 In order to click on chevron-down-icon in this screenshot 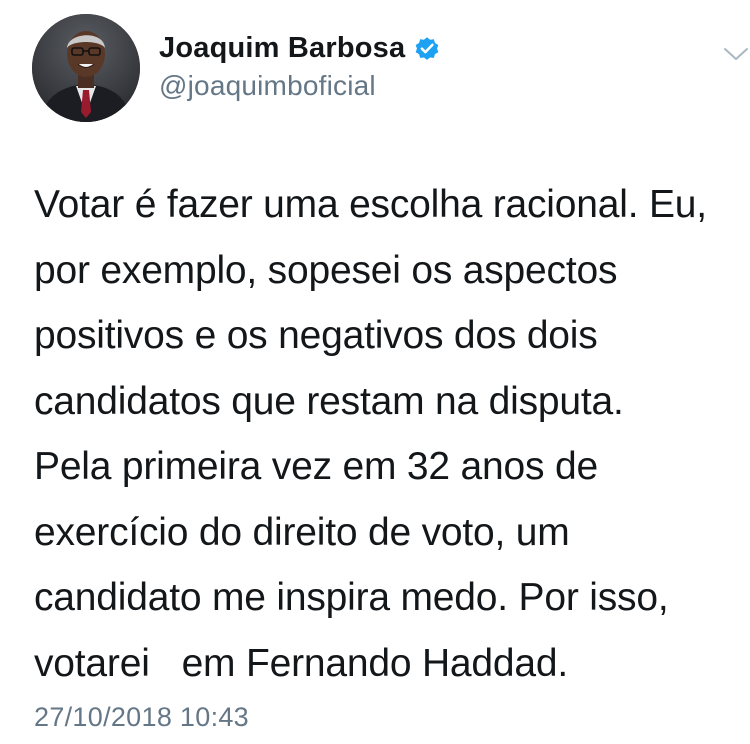, I will do `click(736, 54)`.